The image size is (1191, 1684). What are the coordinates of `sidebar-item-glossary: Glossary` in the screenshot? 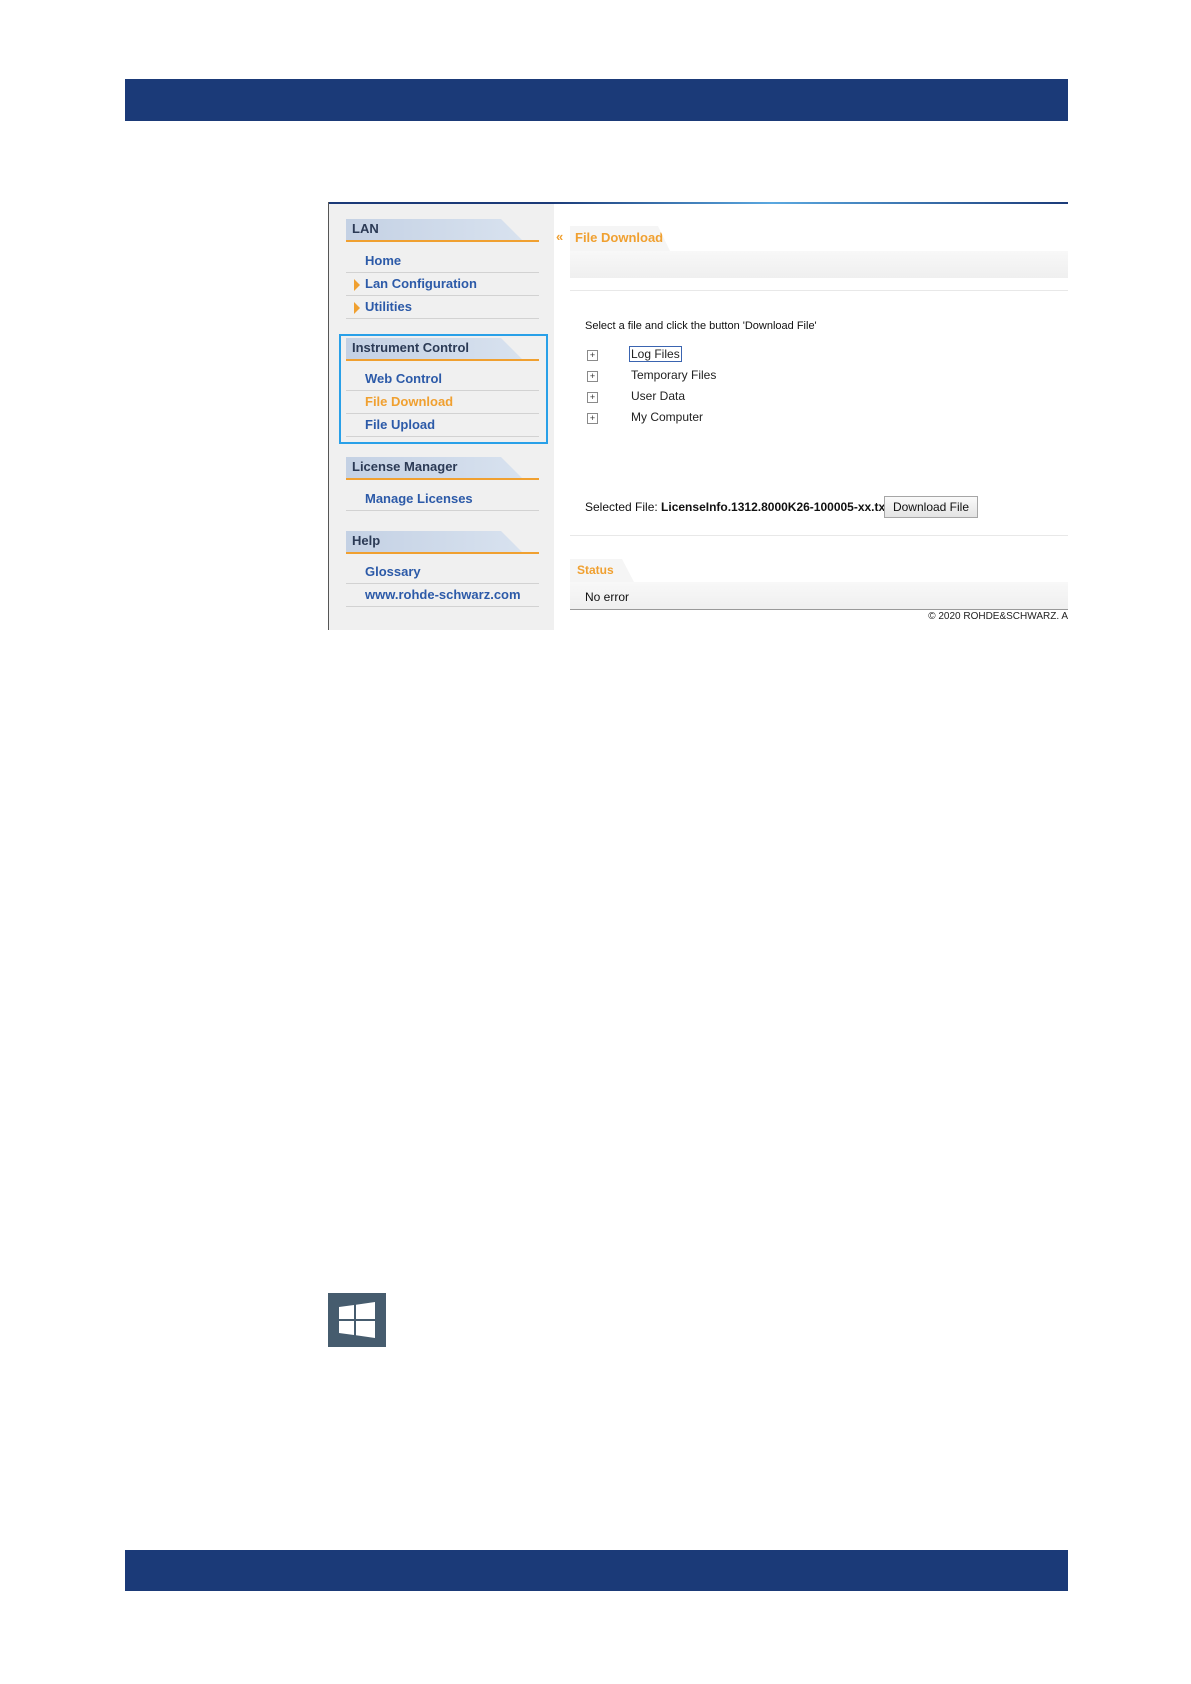 It's located at (442, 572).